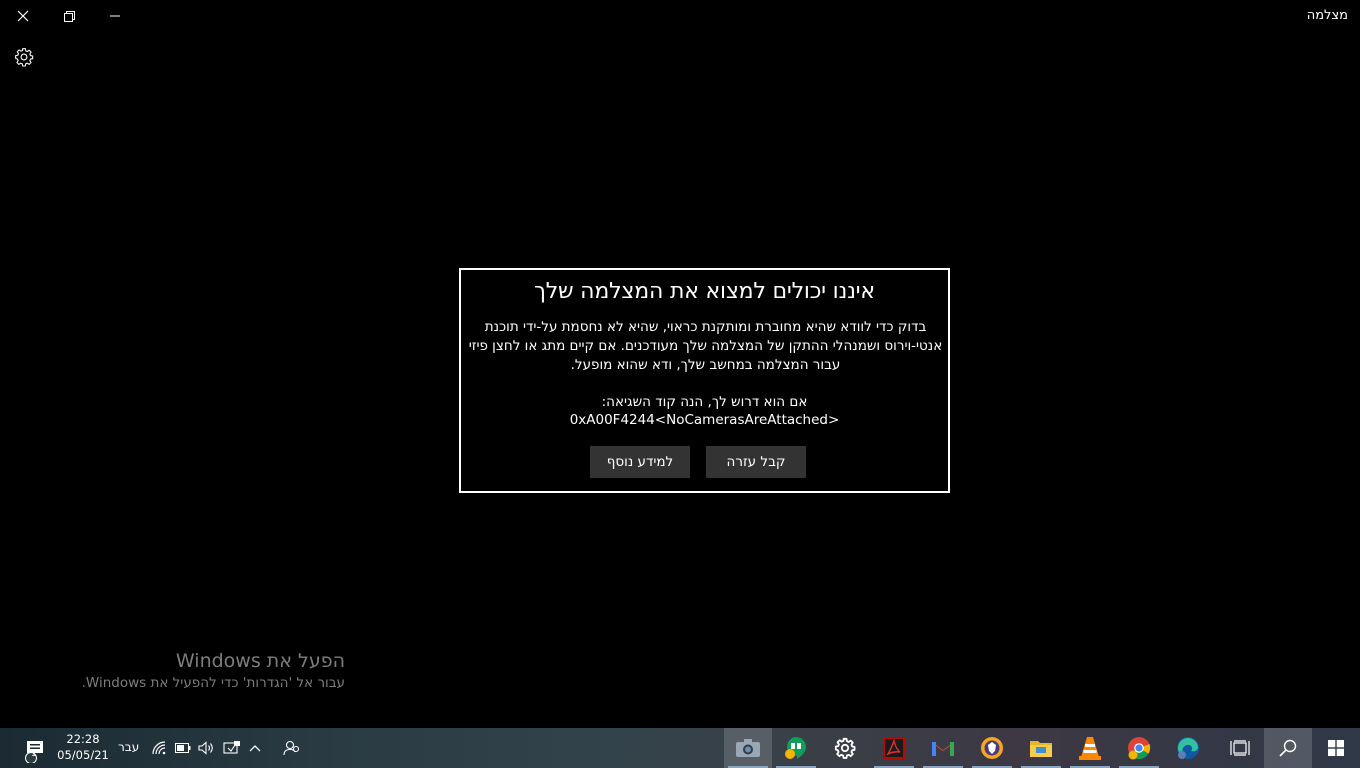 The width and height of the screenshot is (1360, 768). I want to click on notification-icon, so click(34, 752).